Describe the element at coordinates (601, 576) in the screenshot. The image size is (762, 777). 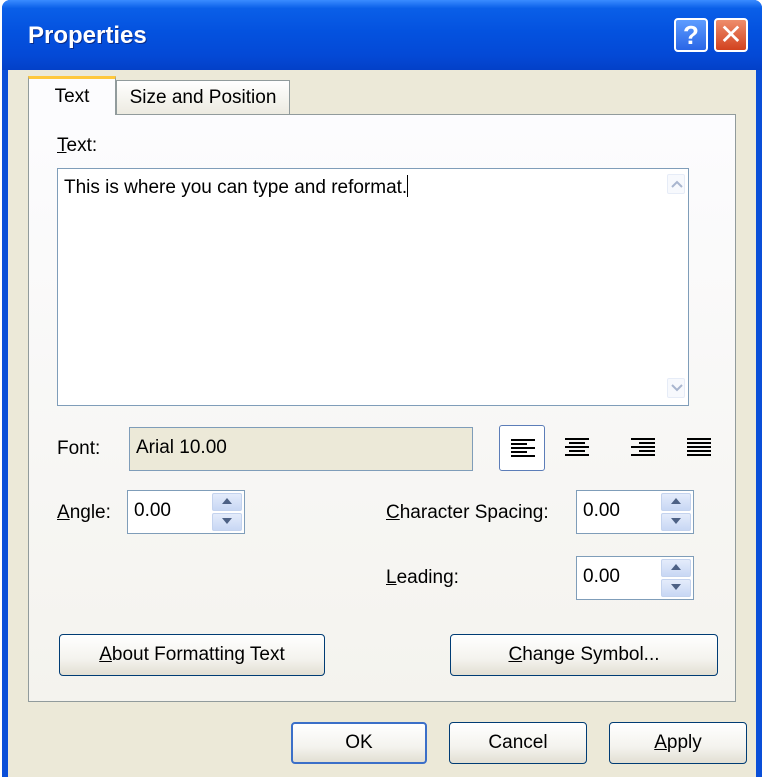
I see `leading-value: 0.00` at that location.